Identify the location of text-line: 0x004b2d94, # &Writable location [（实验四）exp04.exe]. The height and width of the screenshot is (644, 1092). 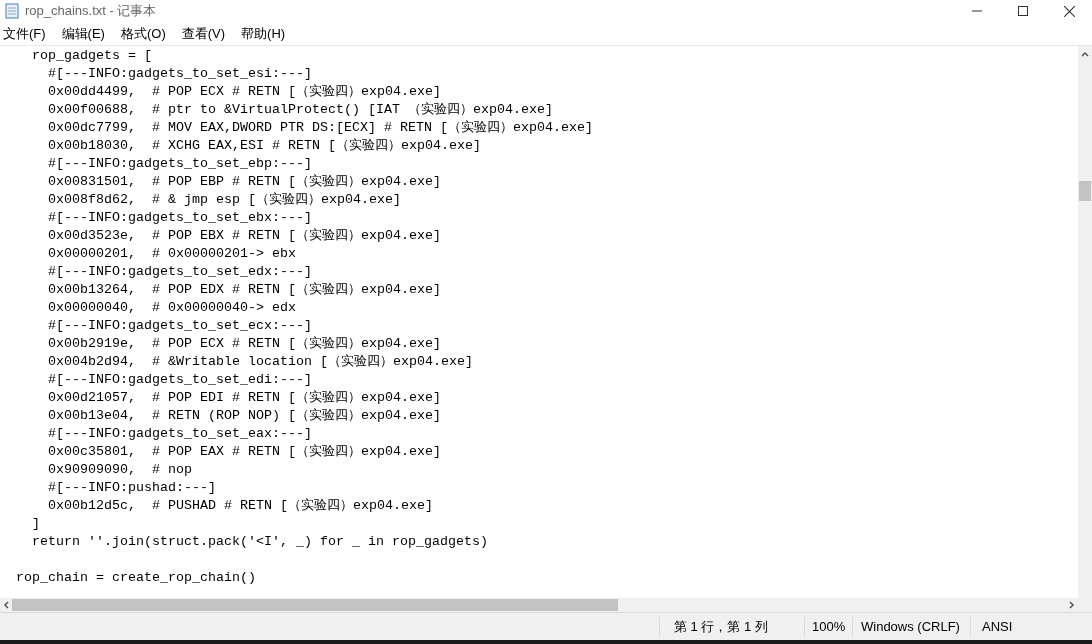
(260, 362).